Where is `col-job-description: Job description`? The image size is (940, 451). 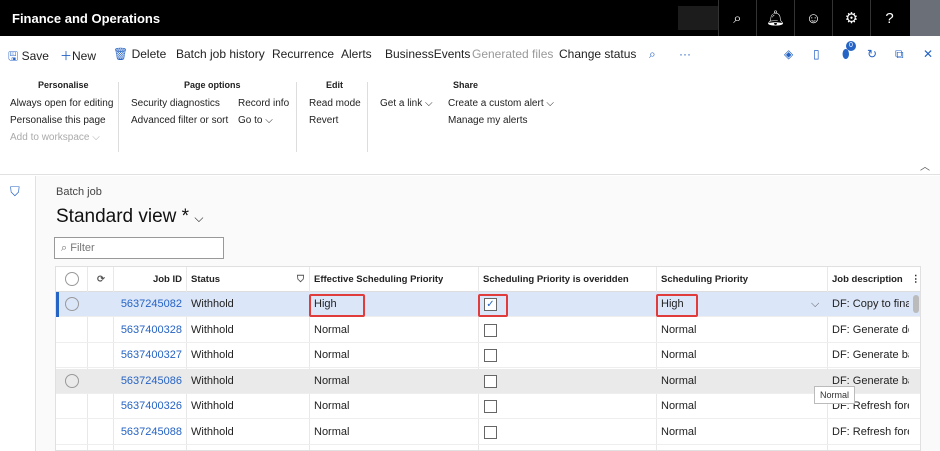
col-job-description: Job description is located at coordinates (865, 279).